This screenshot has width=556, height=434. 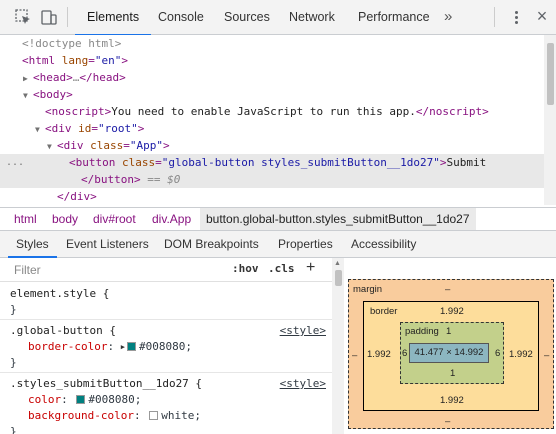 I want to click on new-style-rule-button: +, so click(x=310, y=268).